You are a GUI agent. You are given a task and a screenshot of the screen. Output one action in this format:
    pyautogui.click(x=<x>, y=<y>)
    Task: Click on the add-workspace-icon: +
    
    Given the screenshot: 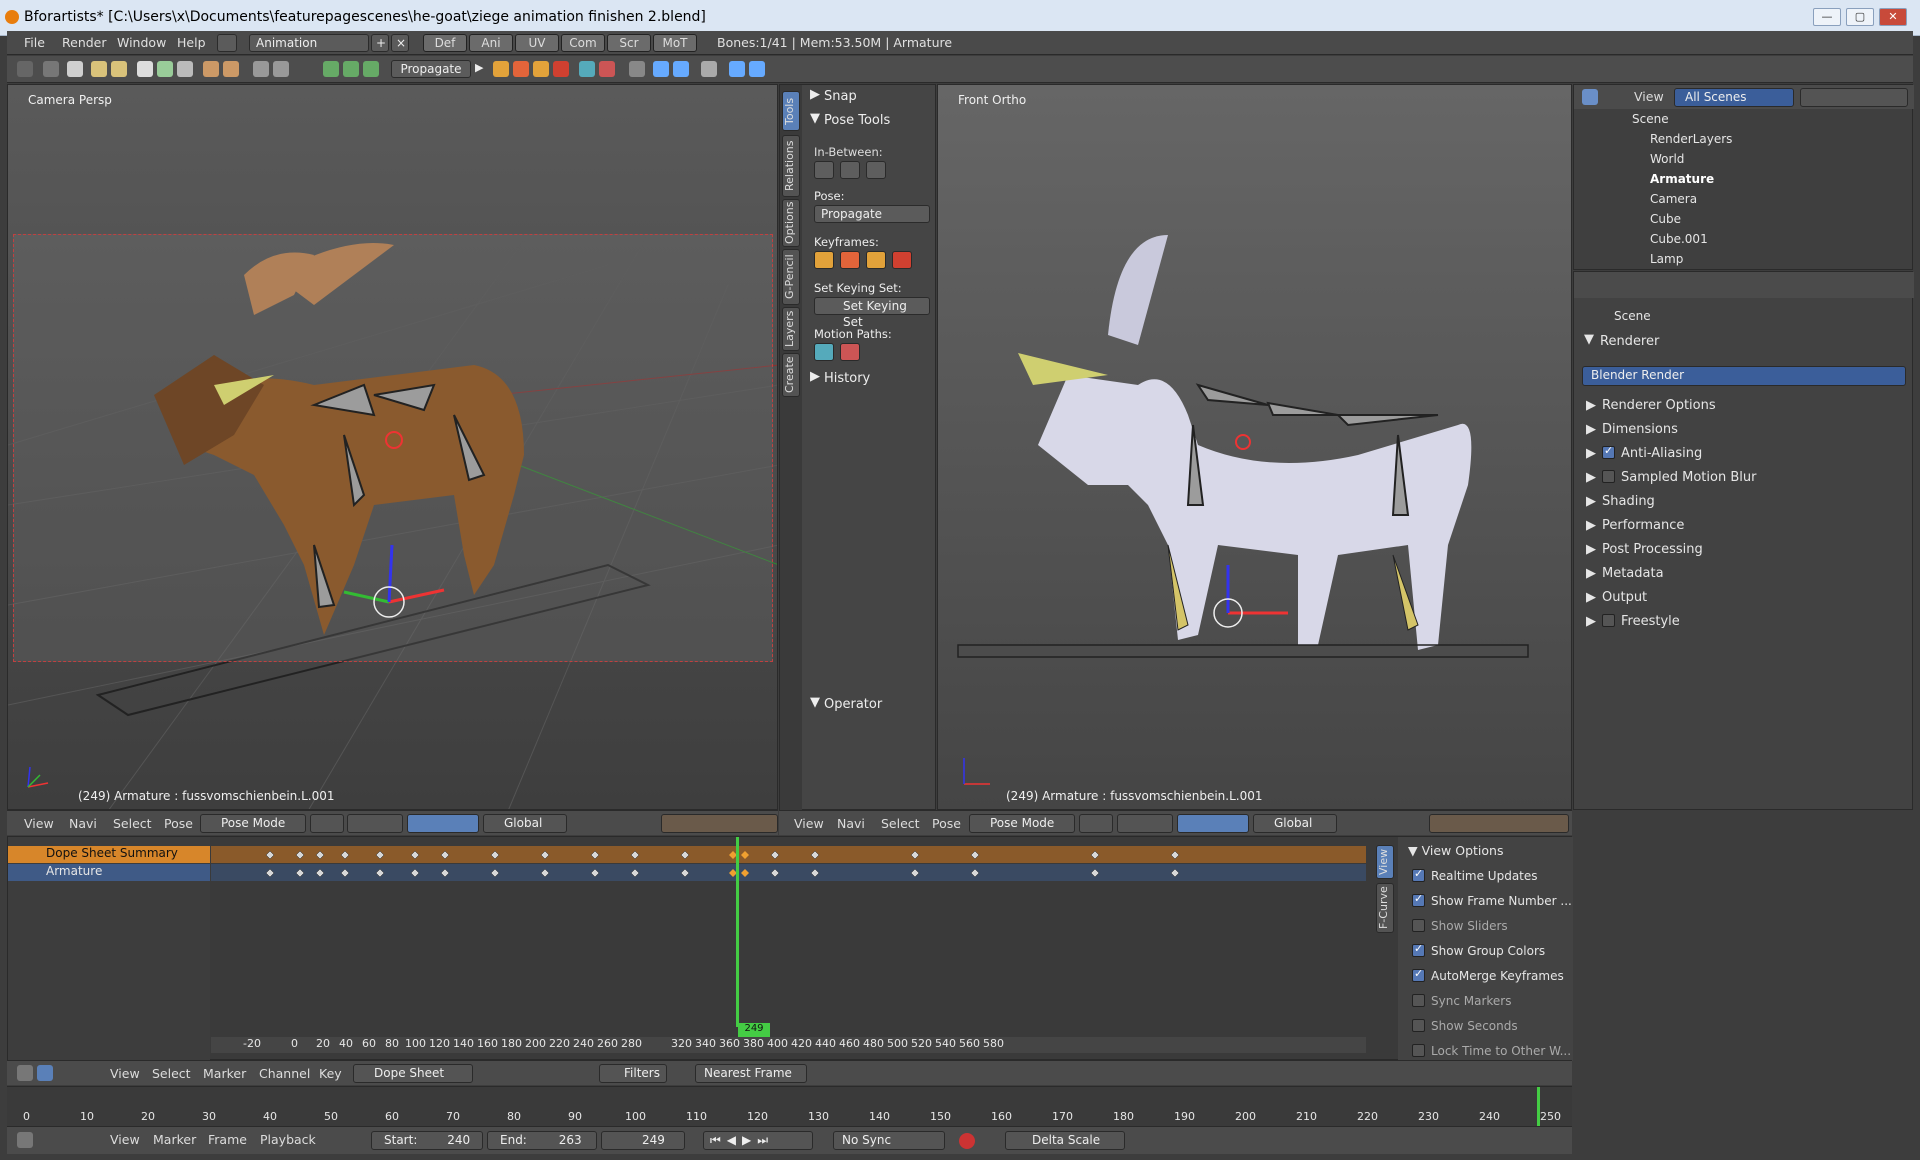 What is the action you would take?
    pyautogui.click(x=380, y=43)
    